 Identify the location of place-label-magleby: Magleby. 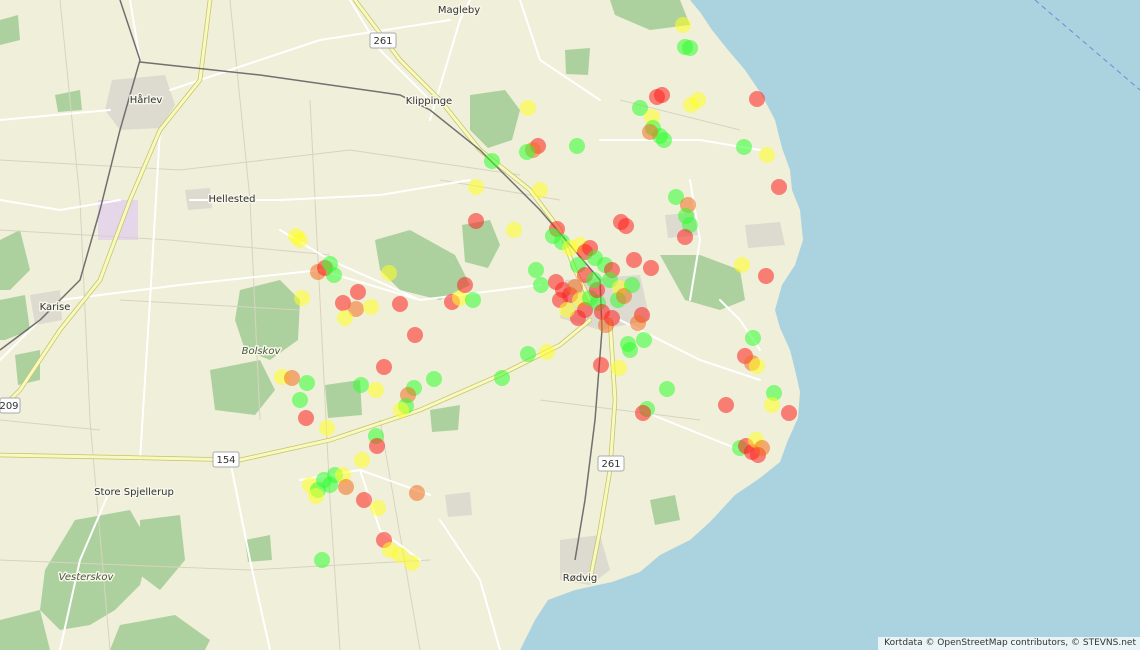
(459, 10).